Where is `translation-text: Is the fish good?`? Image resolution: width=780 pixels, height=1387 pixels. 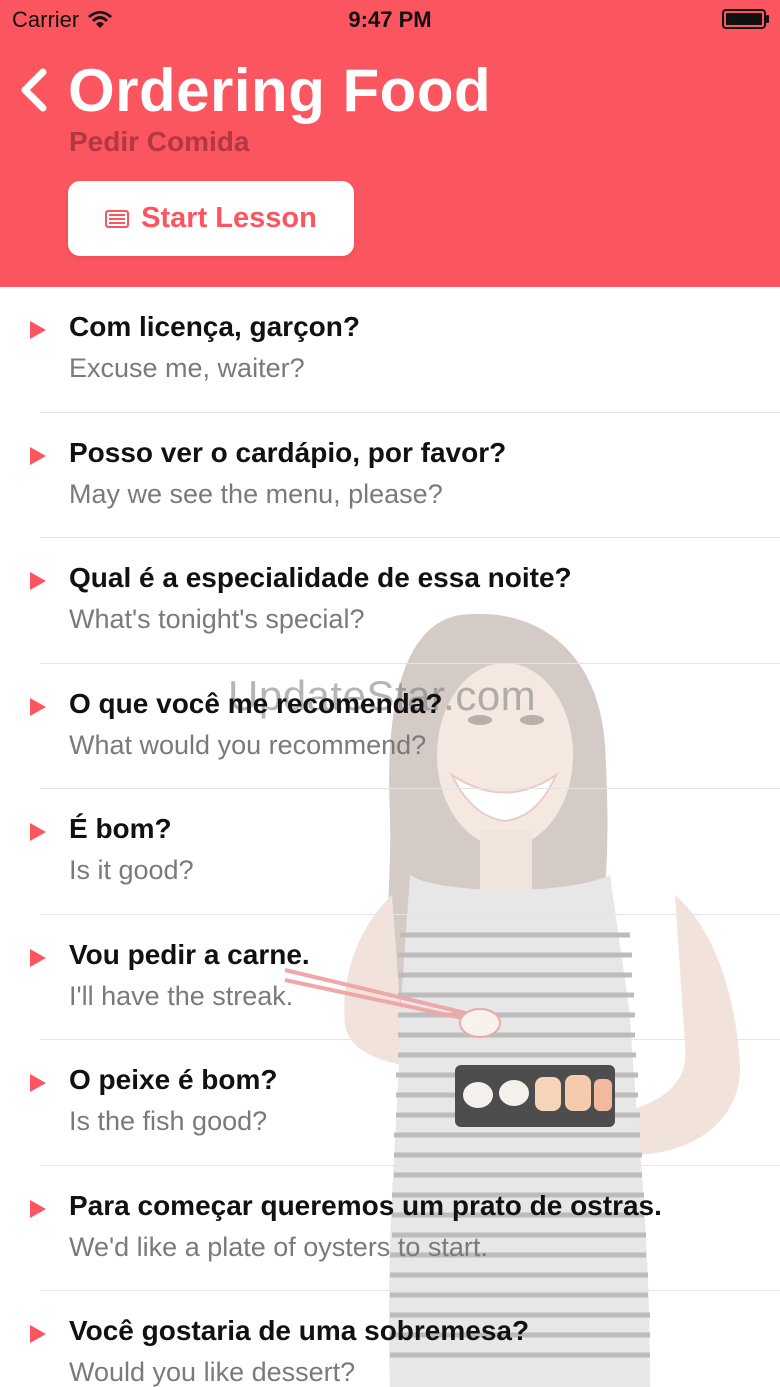 translation-text: Is the fish good? is located at coordinates (168, 1121).